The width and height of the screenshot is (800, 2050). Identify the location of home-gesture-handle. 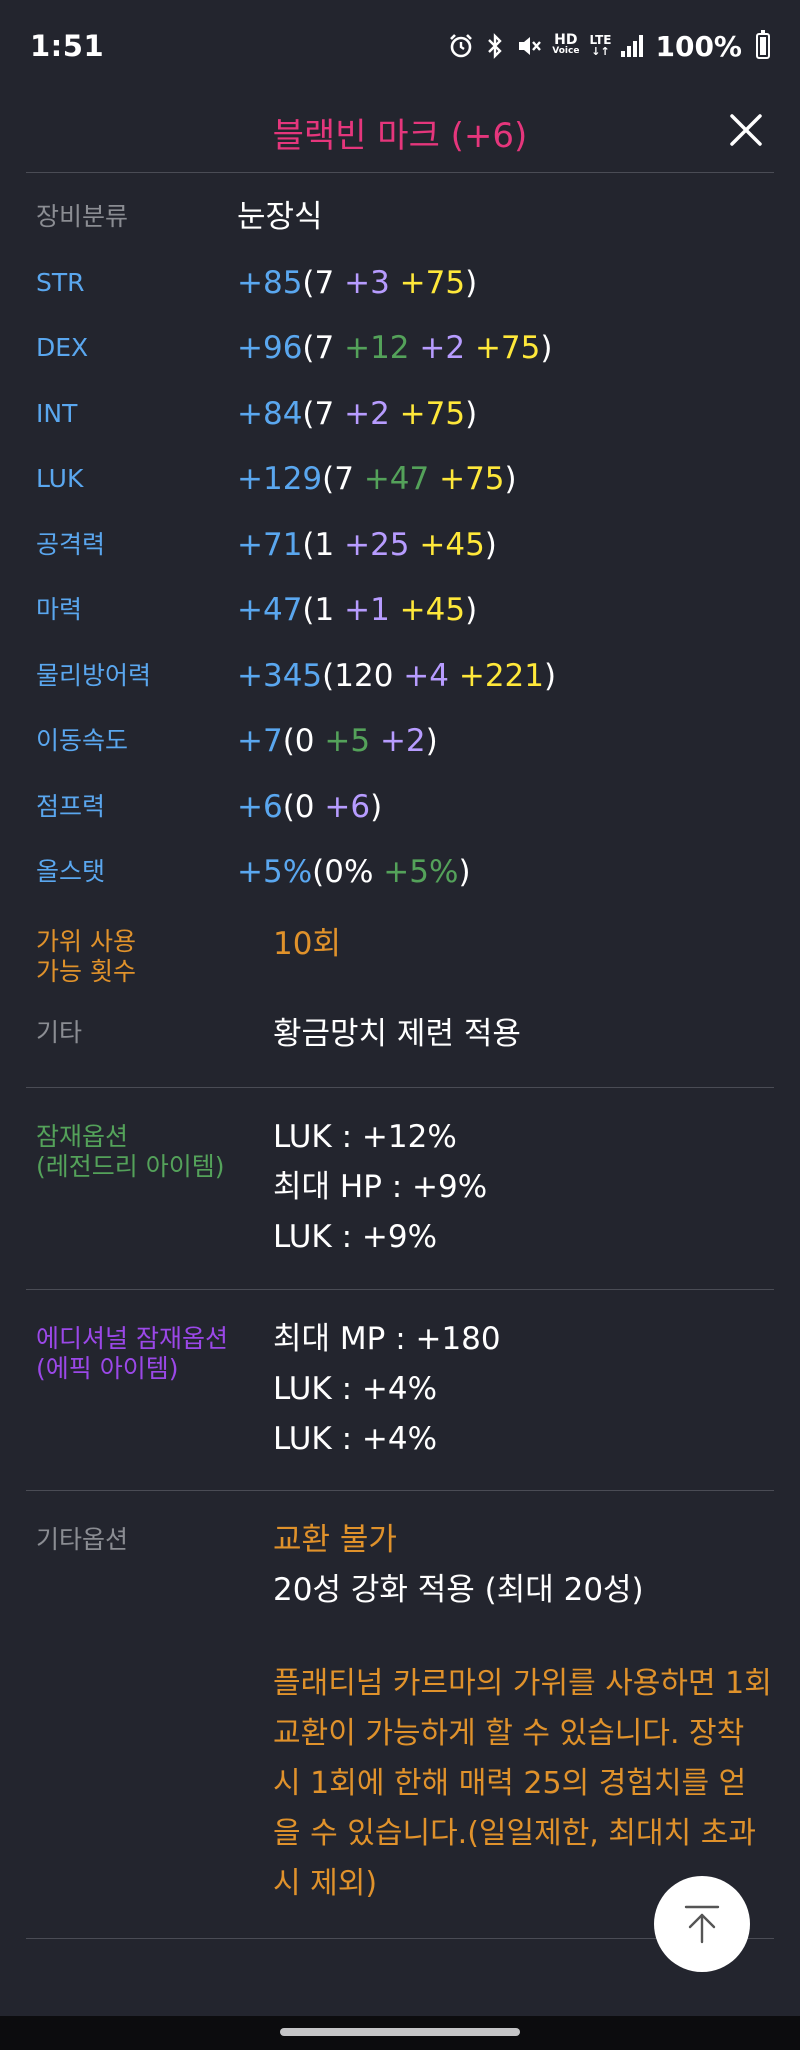
(400, 2032).